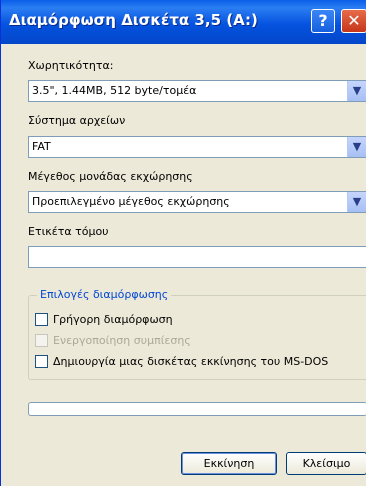 The height and width of the screenshot is (486, 366). I want to click on allocation-value: Προεπιλεγμένο μέγεθος εκχώρησης, so click(131, 201).